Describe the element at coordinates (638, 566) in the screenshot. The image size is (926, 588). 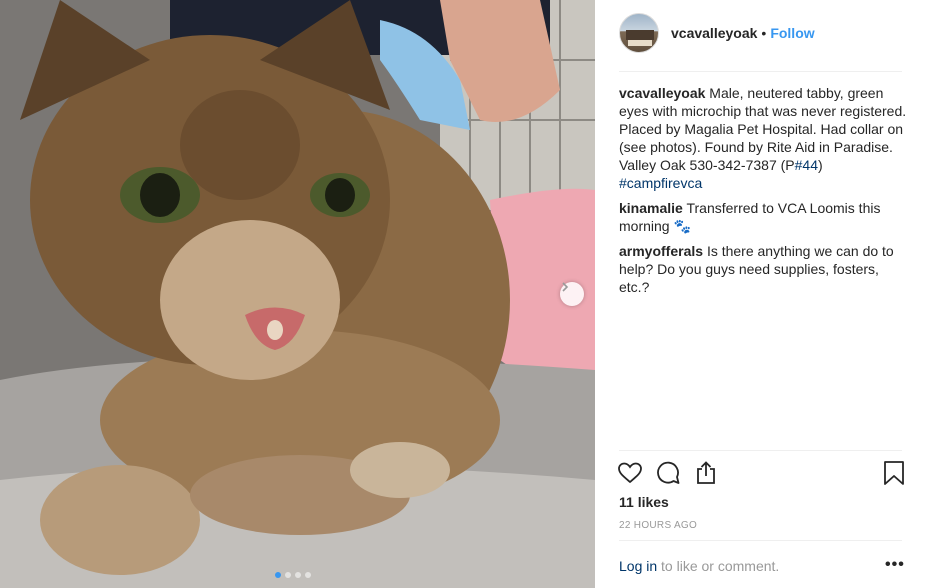
I see `login-link: Log in` at that location.